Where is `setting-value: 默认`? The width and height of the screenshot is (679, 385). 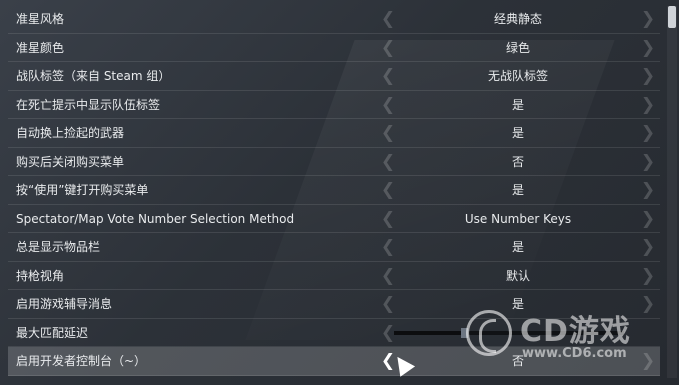
setting-value: 默认 is located at coordinates (517, 275).